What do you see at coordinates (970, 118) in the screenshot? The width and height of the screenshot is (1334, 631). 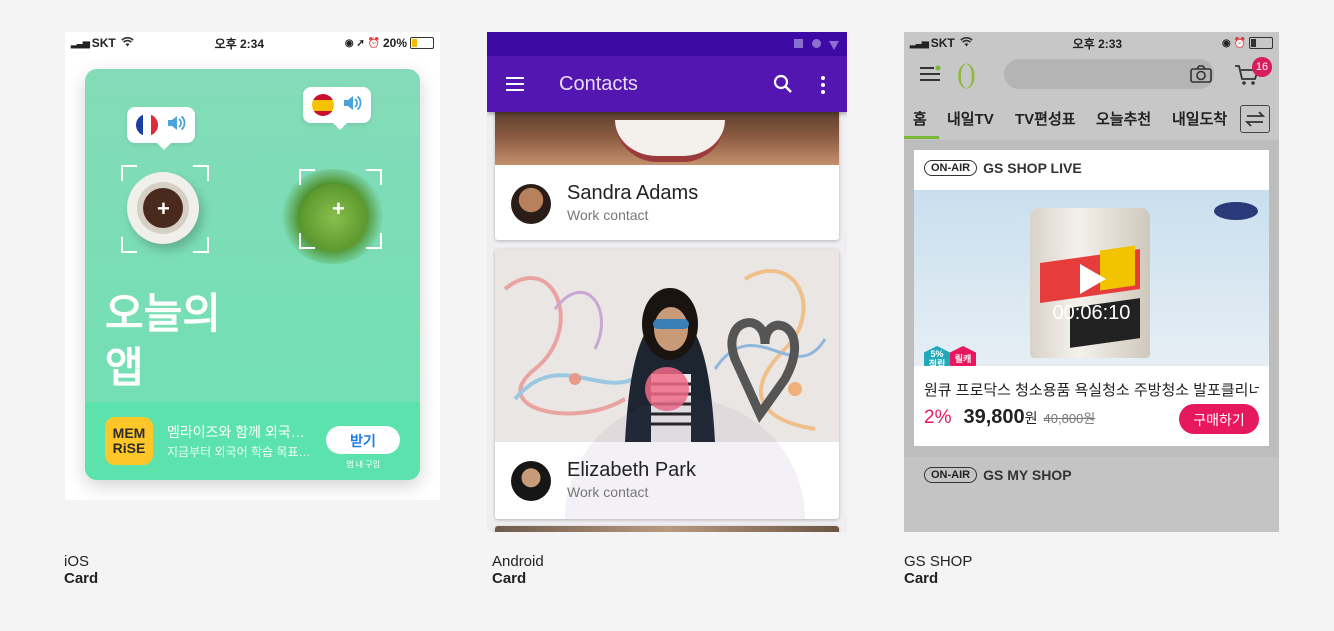 I see `tab-tomorrow-tv: 내일TV` at bounding box center [970, 118].